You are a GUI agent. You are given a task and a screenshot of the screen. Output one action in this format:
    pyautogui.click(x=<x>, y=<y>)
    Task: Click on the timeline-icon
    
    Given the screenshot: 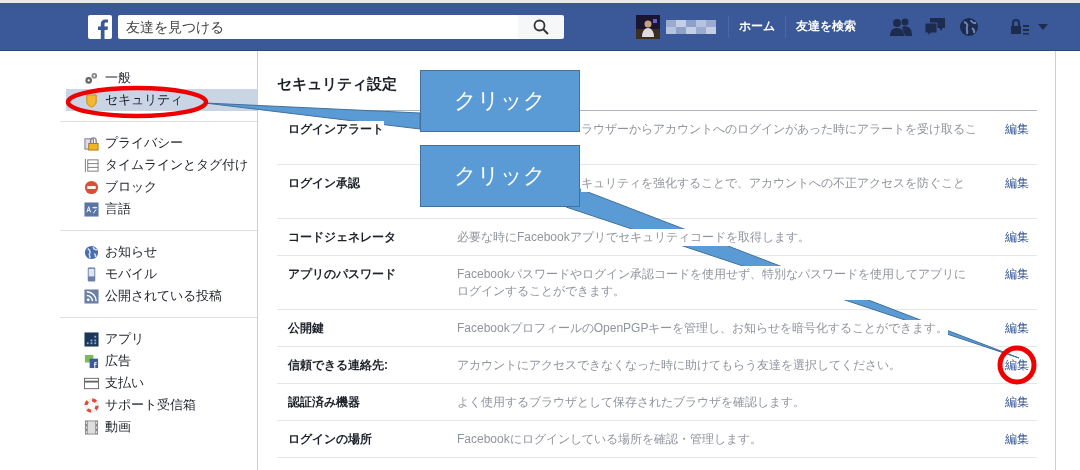 What is the action you would take?
    pyautogui.click(x=91, y=165)
    